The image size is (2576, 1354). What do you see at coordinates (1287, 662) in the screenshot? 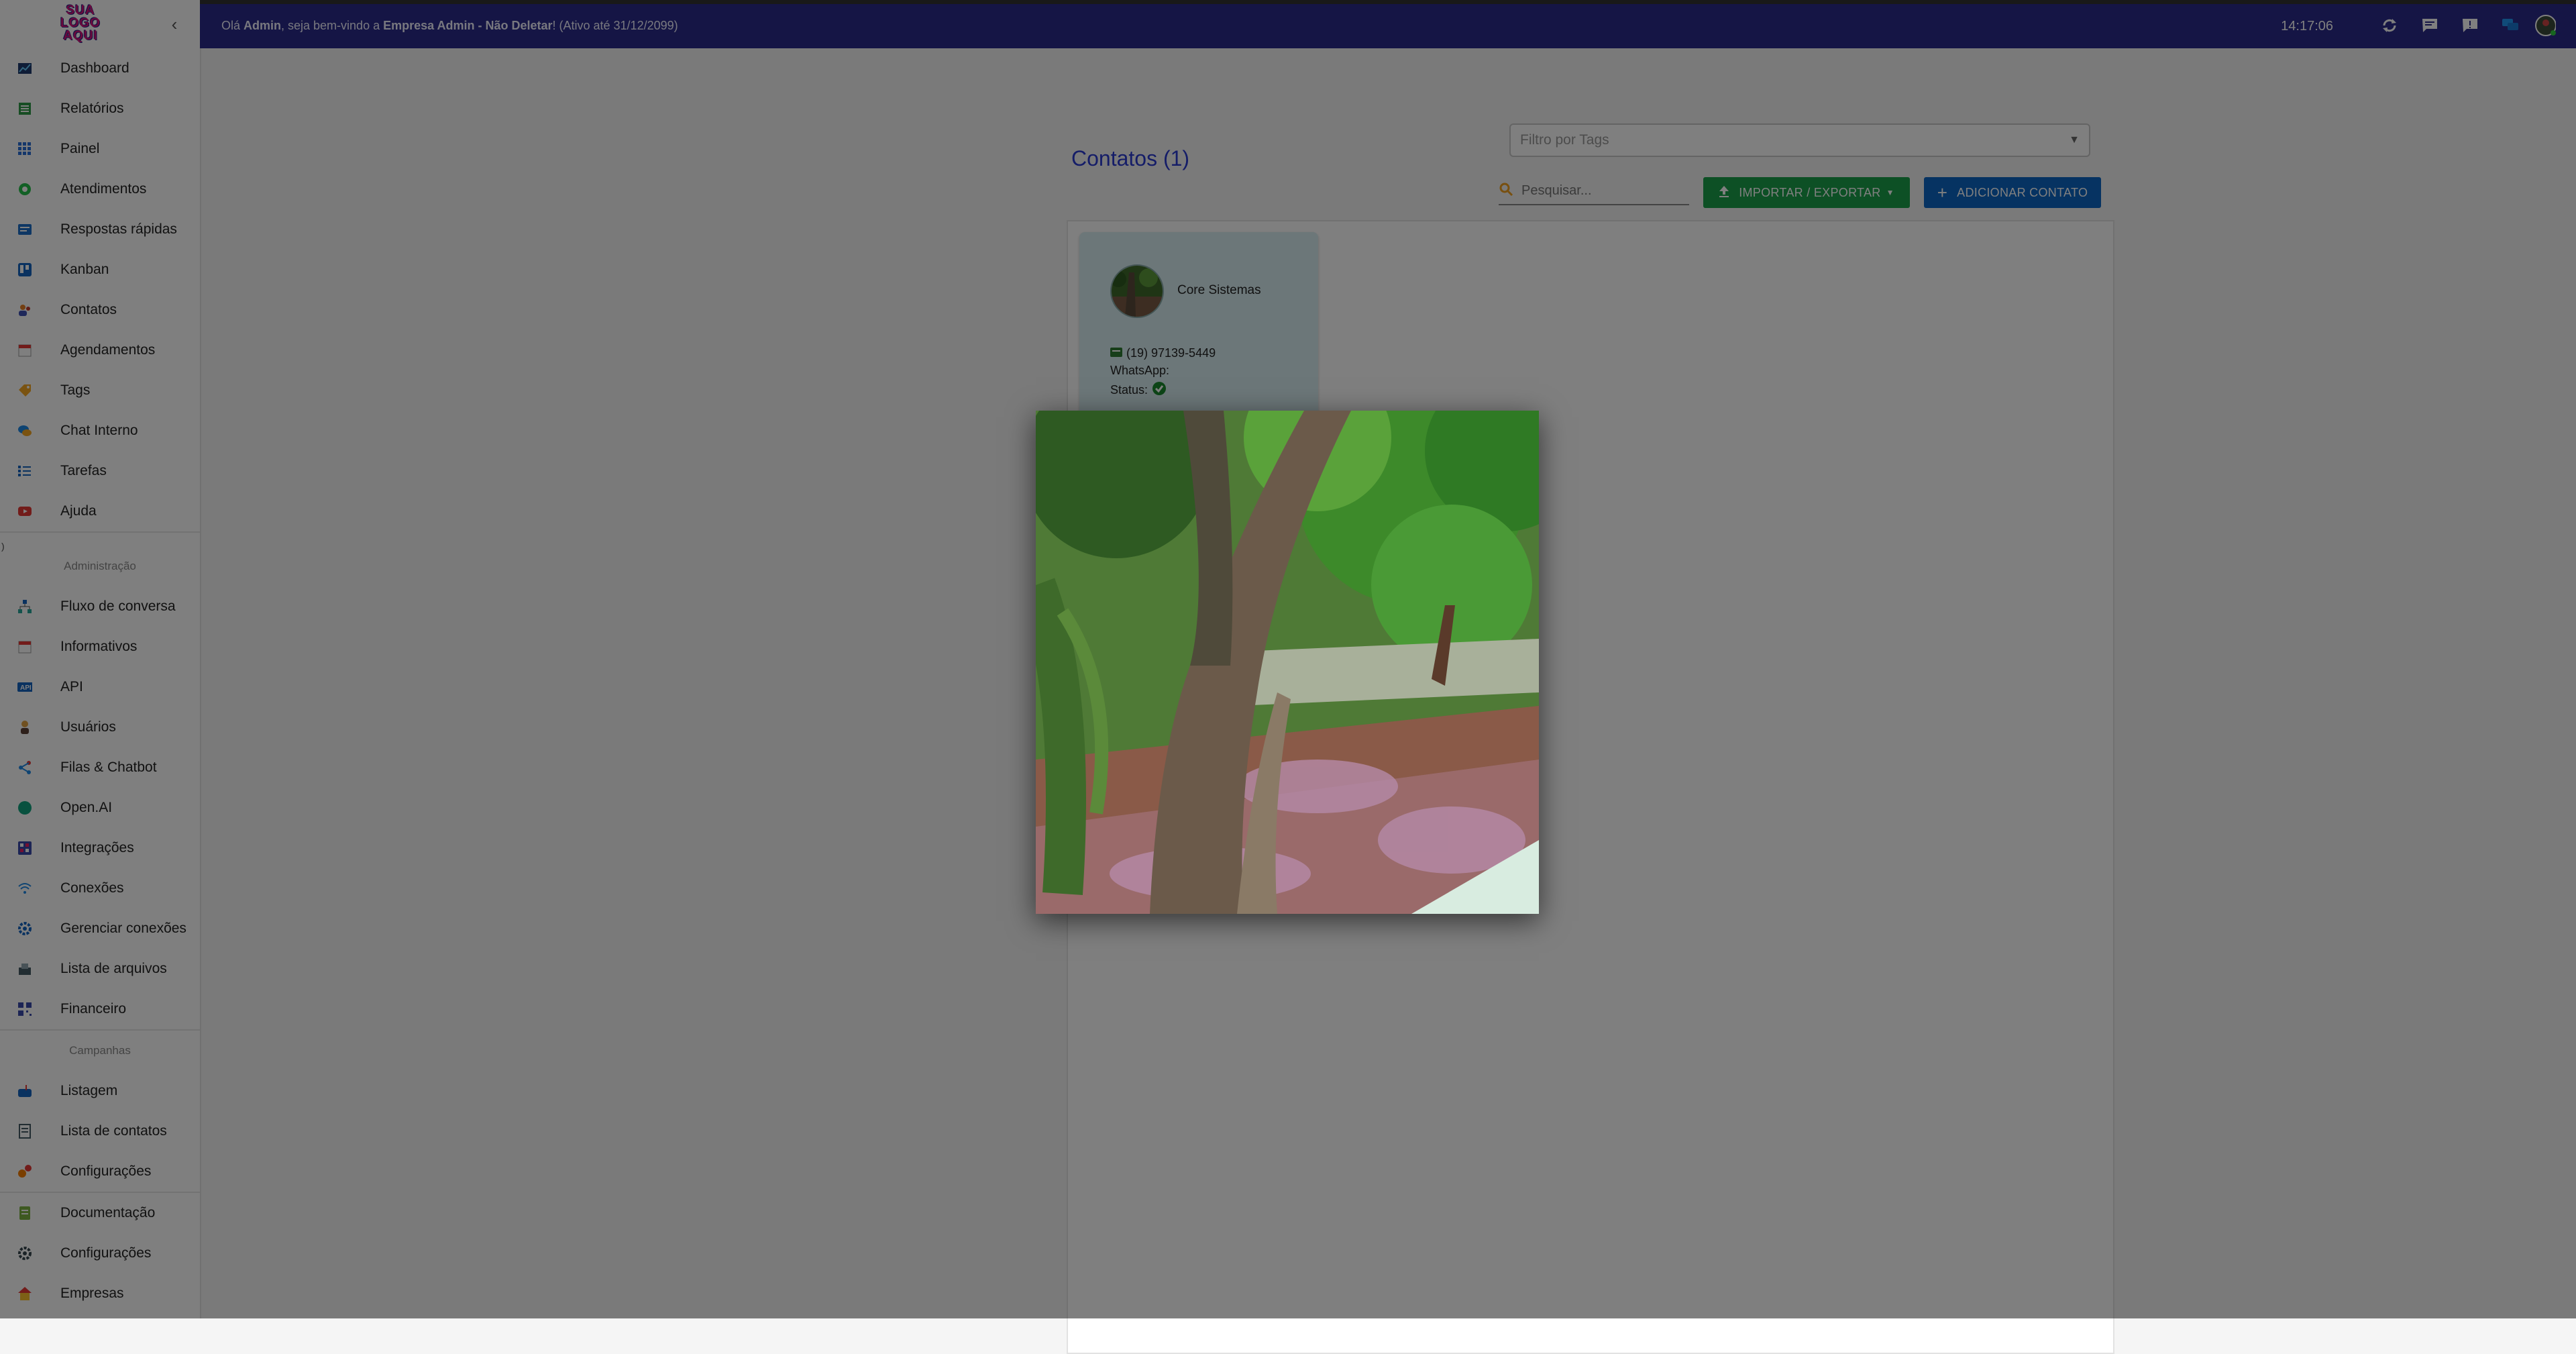
I see `avatar-preview-image` at bounding box center [1287, 662].